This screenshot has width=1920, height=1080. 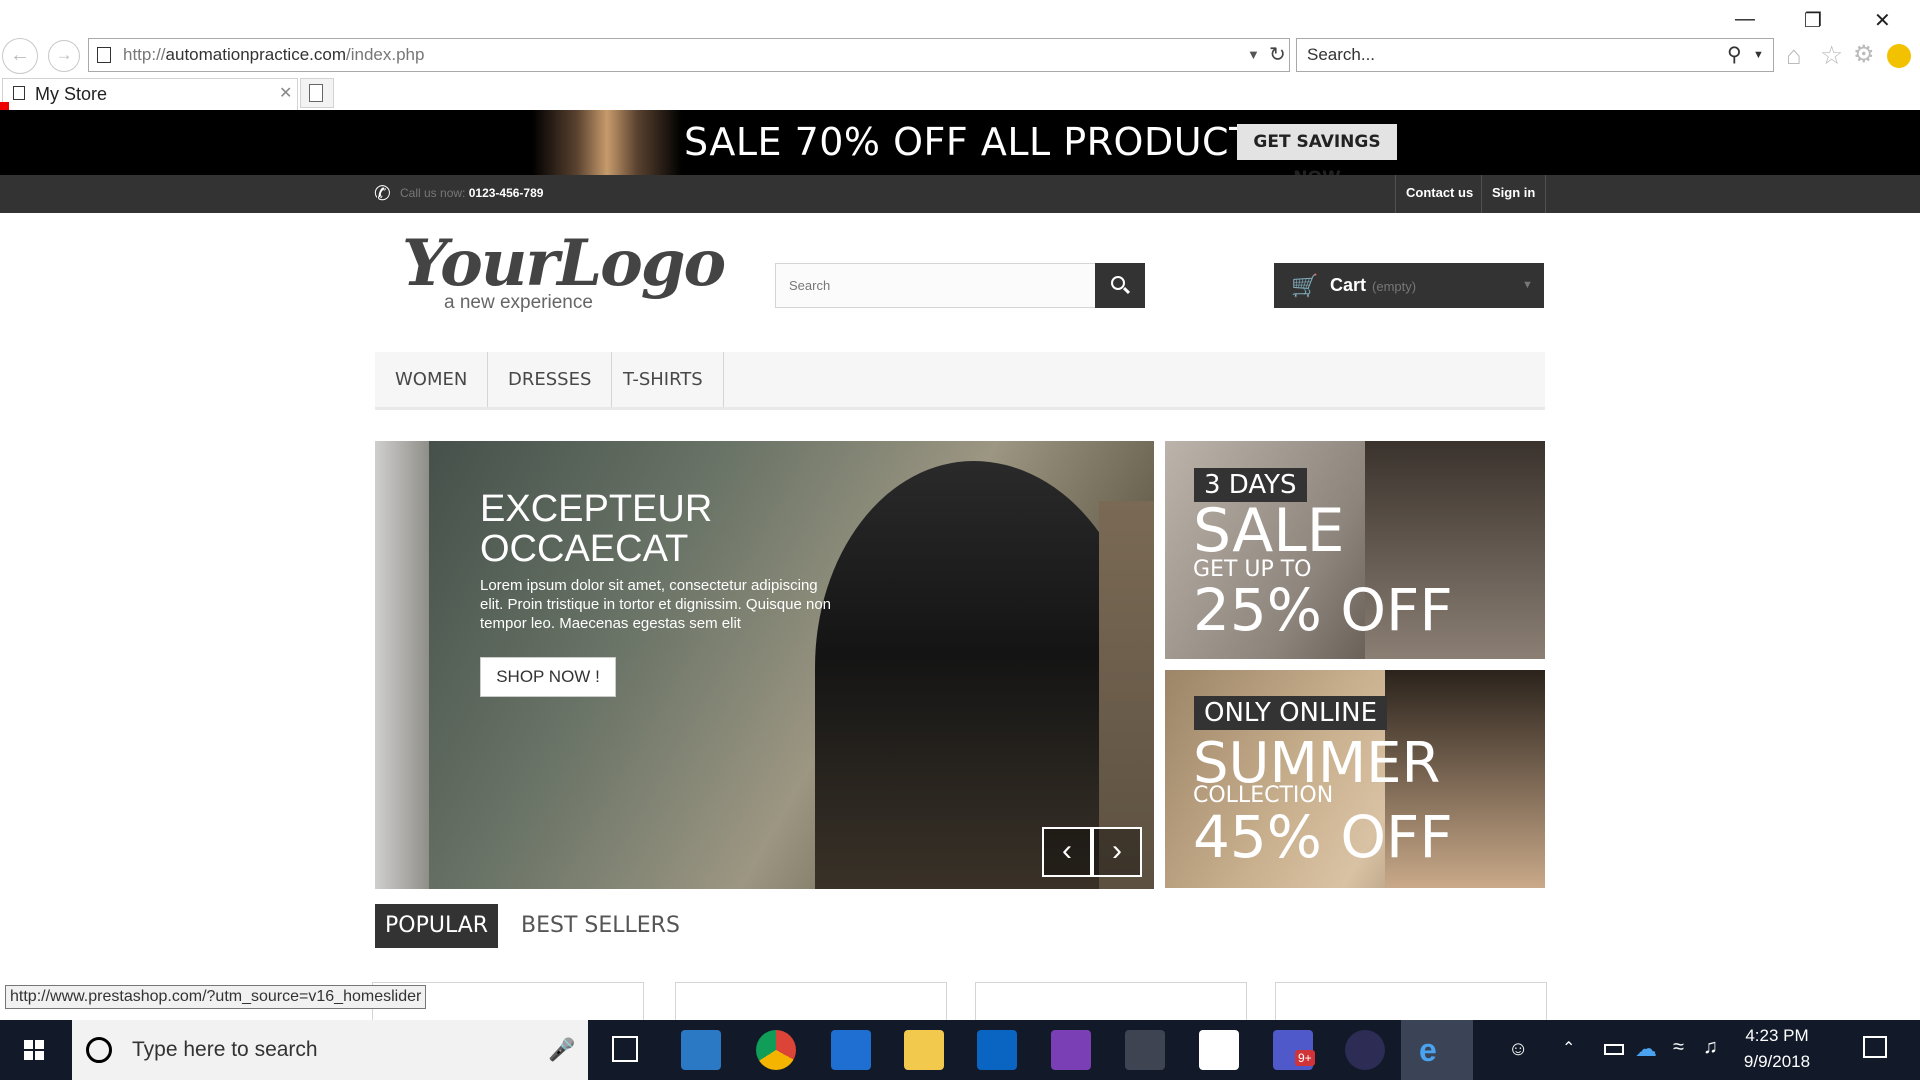 What do you see at coordinates (1777, 1036) in the screenshot?
I see `clock-time: 4:23 PM` at bounding box center [1777, 1036].